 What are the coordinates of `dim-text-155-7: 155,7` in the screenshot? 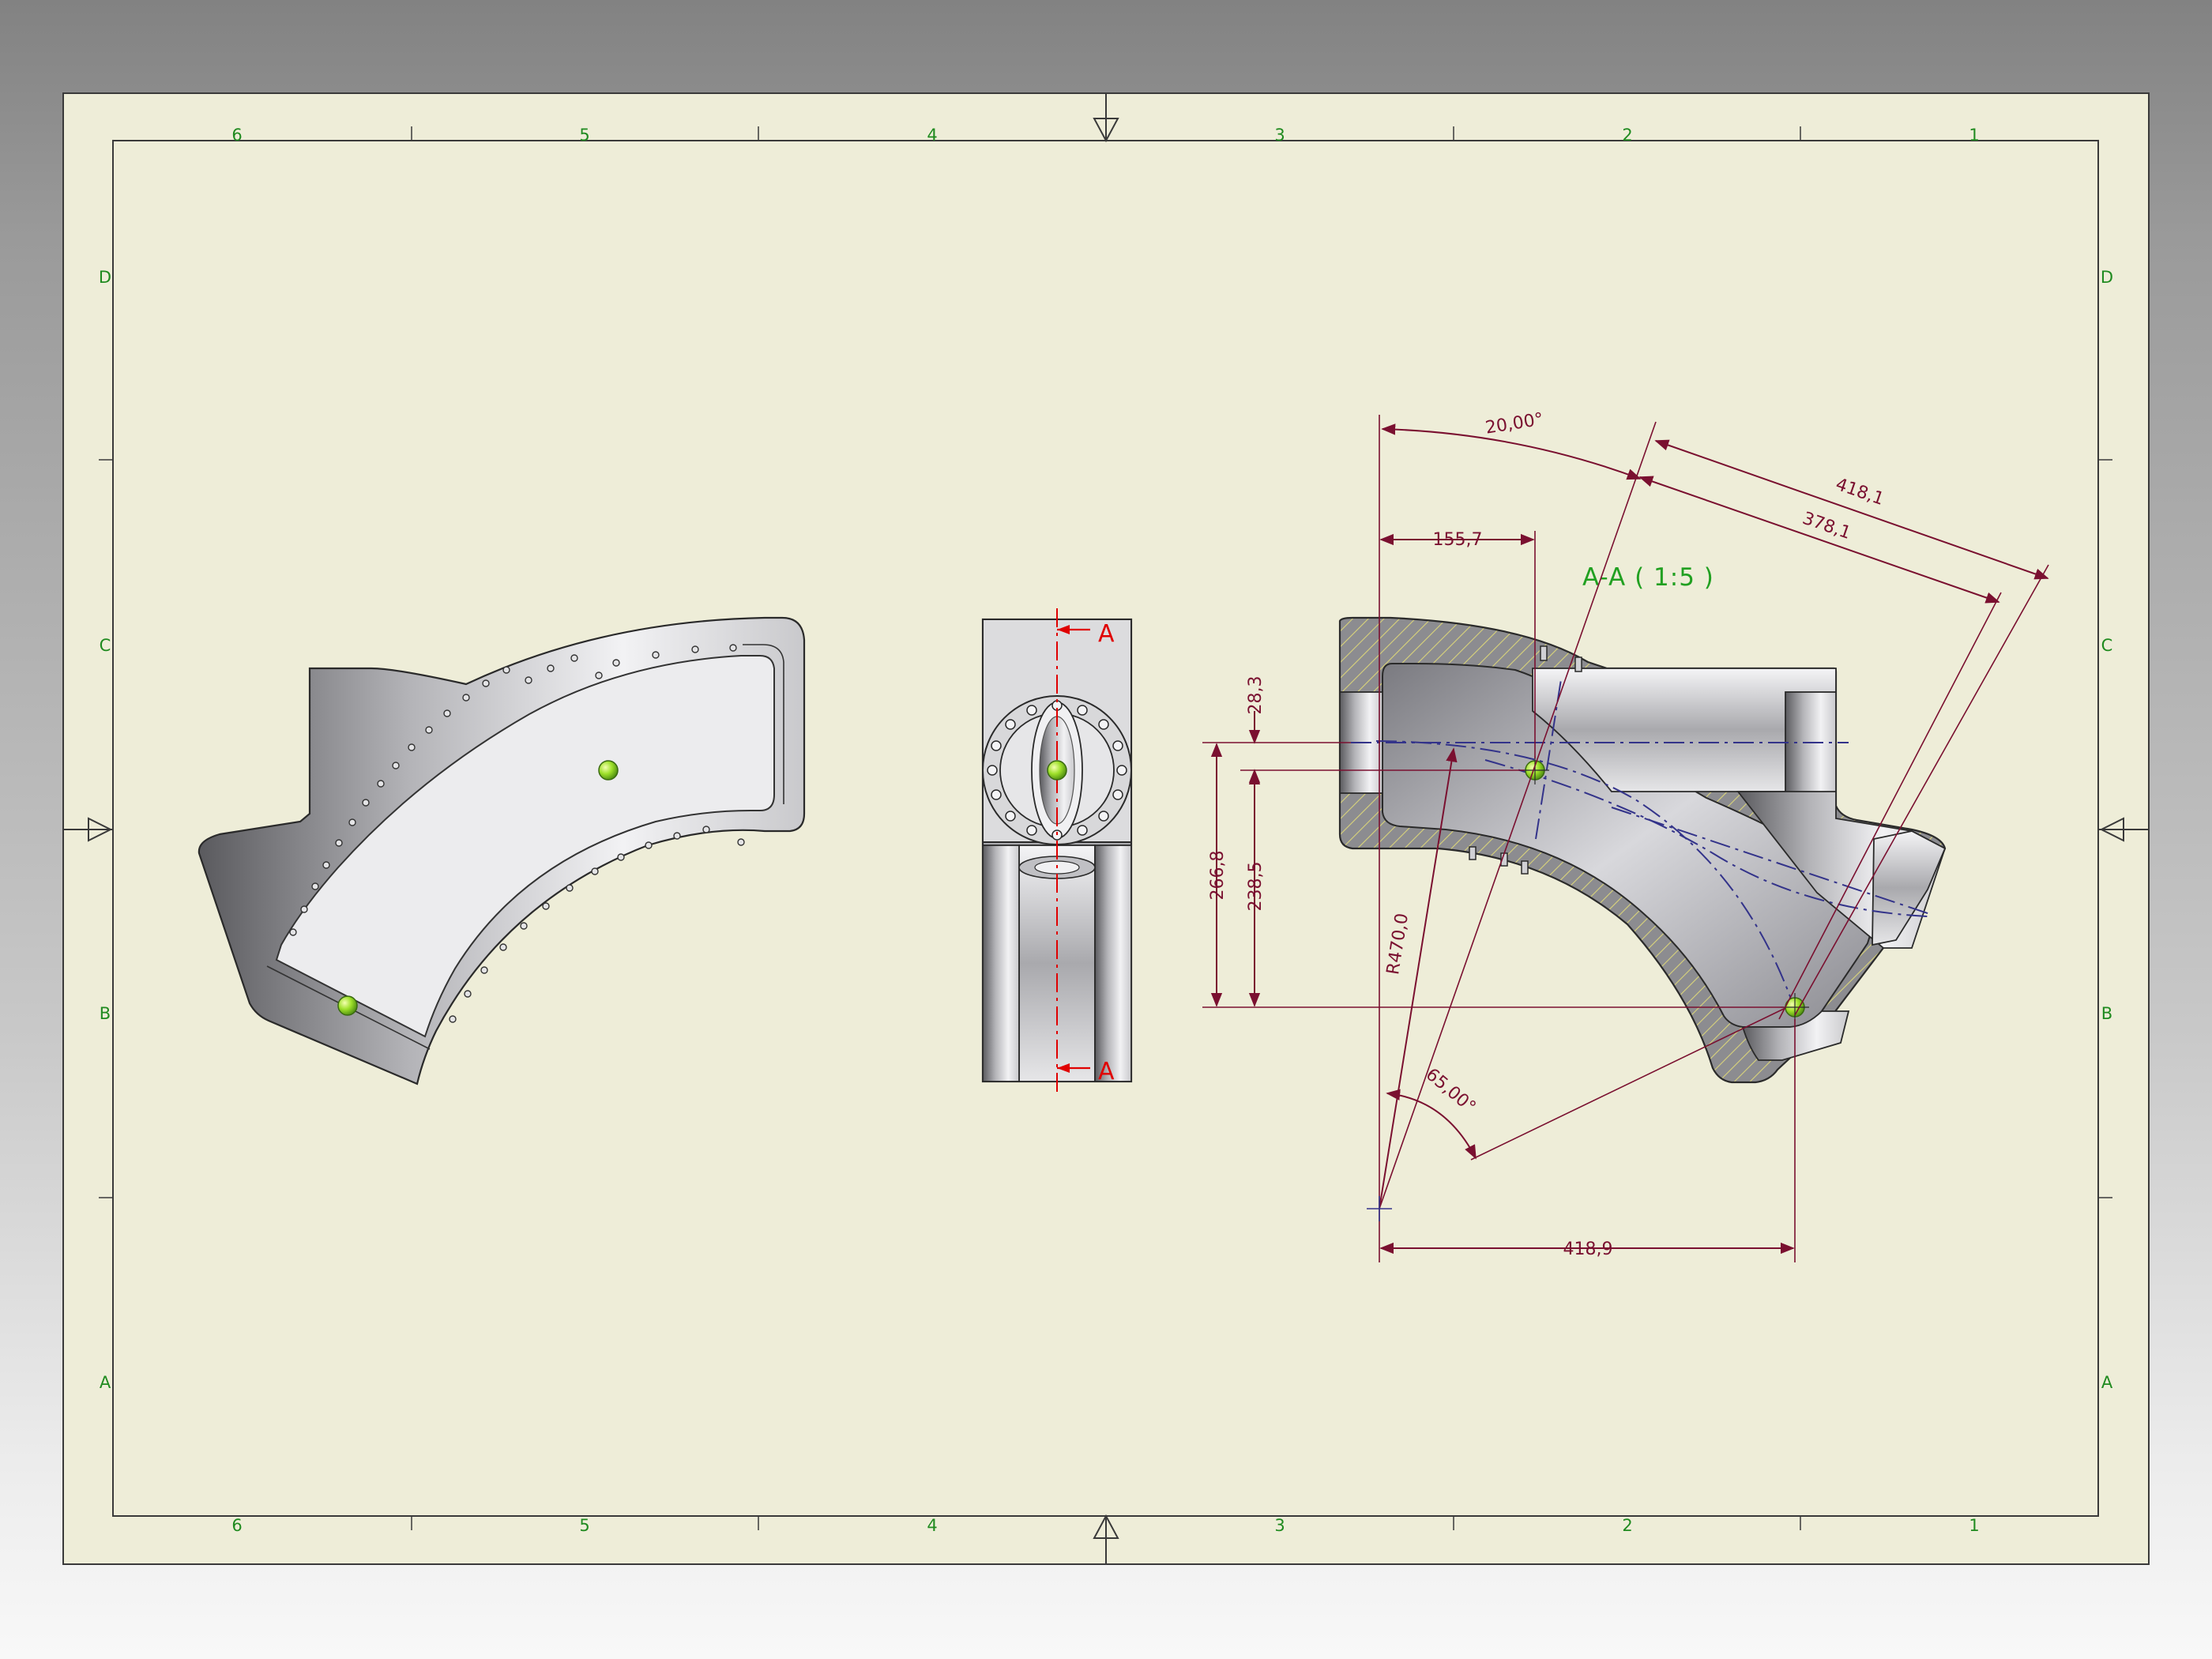 It's located at (1458, 540).